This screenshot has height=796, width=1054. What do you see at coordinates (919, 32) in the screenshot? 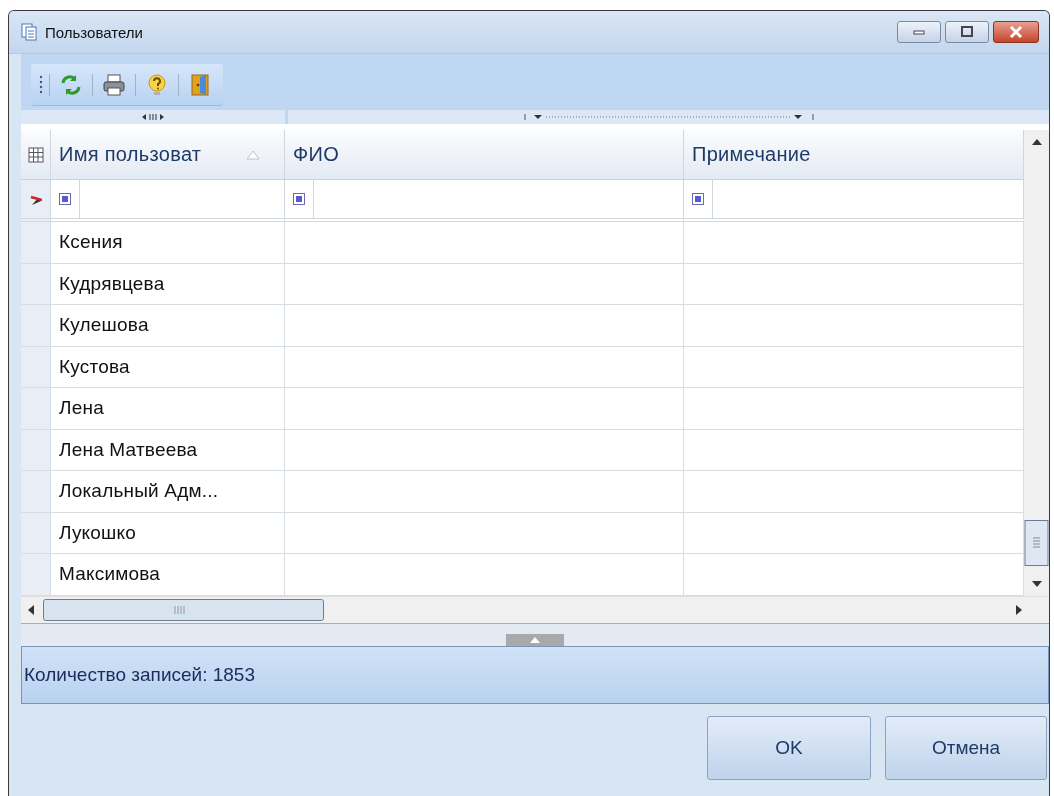
I see `minimize-icon` at bounding box center [919, 32].